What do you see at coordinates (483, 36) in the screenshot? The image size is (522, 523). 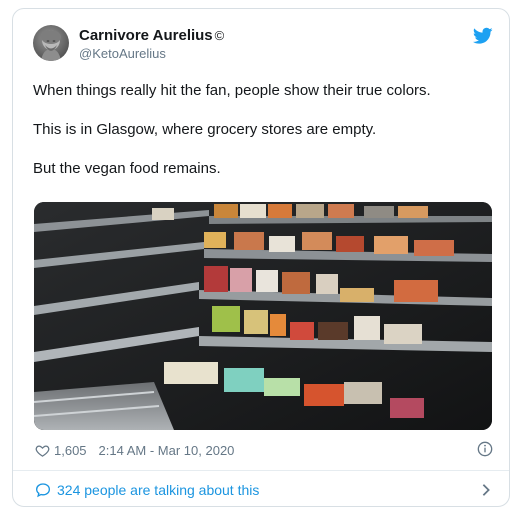 I see `twitter-bird-icon` at bounding box center [483, 36].